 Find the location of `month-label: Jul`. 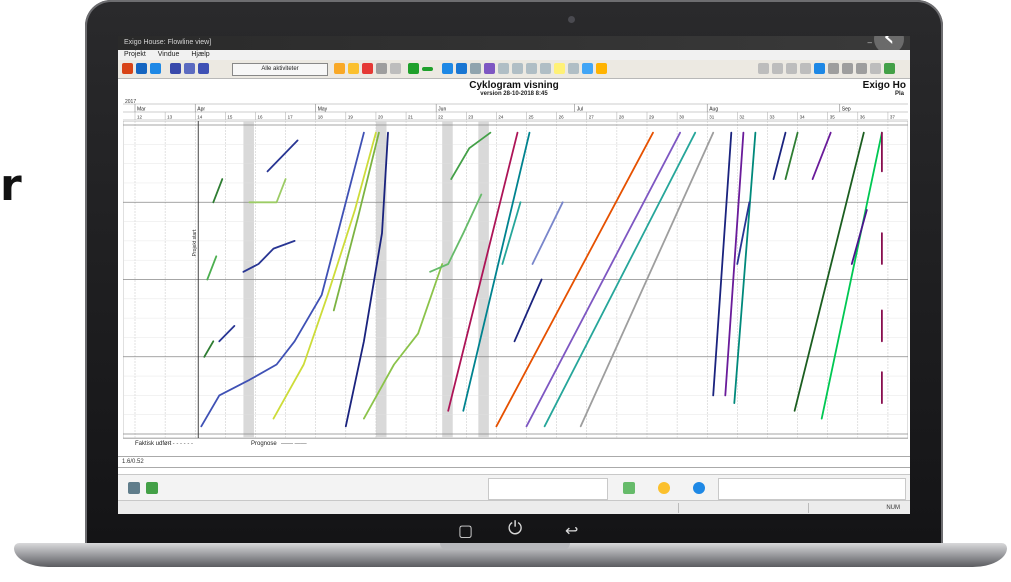

month-label: Jul is located at coordinates (580, 110).